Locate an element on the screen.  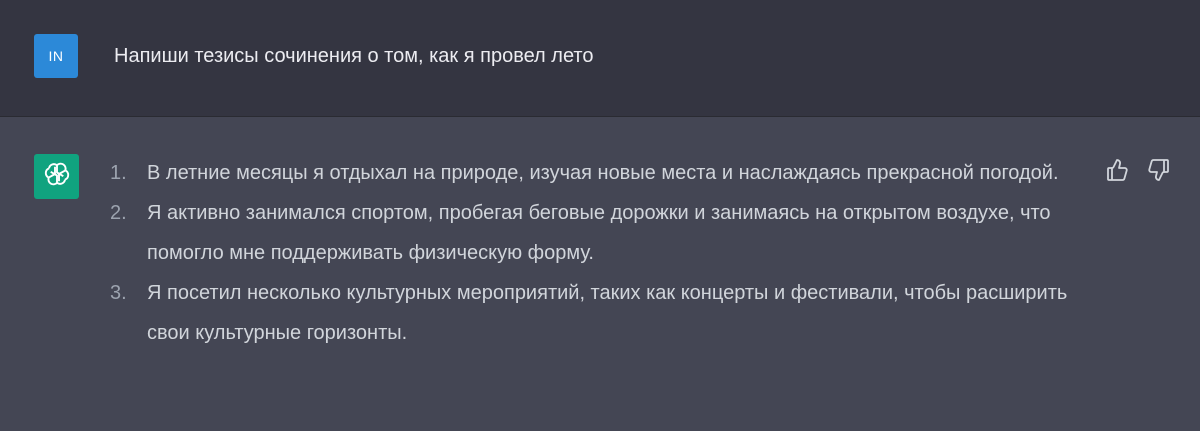
list-item-number: 1. is located at coordinates (118, 173).